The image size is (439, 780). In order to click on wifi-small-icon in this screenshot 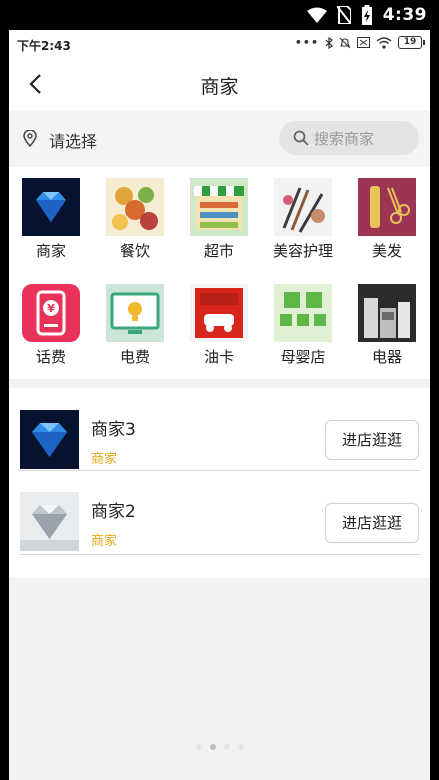, I will do `click(384, 42)`.